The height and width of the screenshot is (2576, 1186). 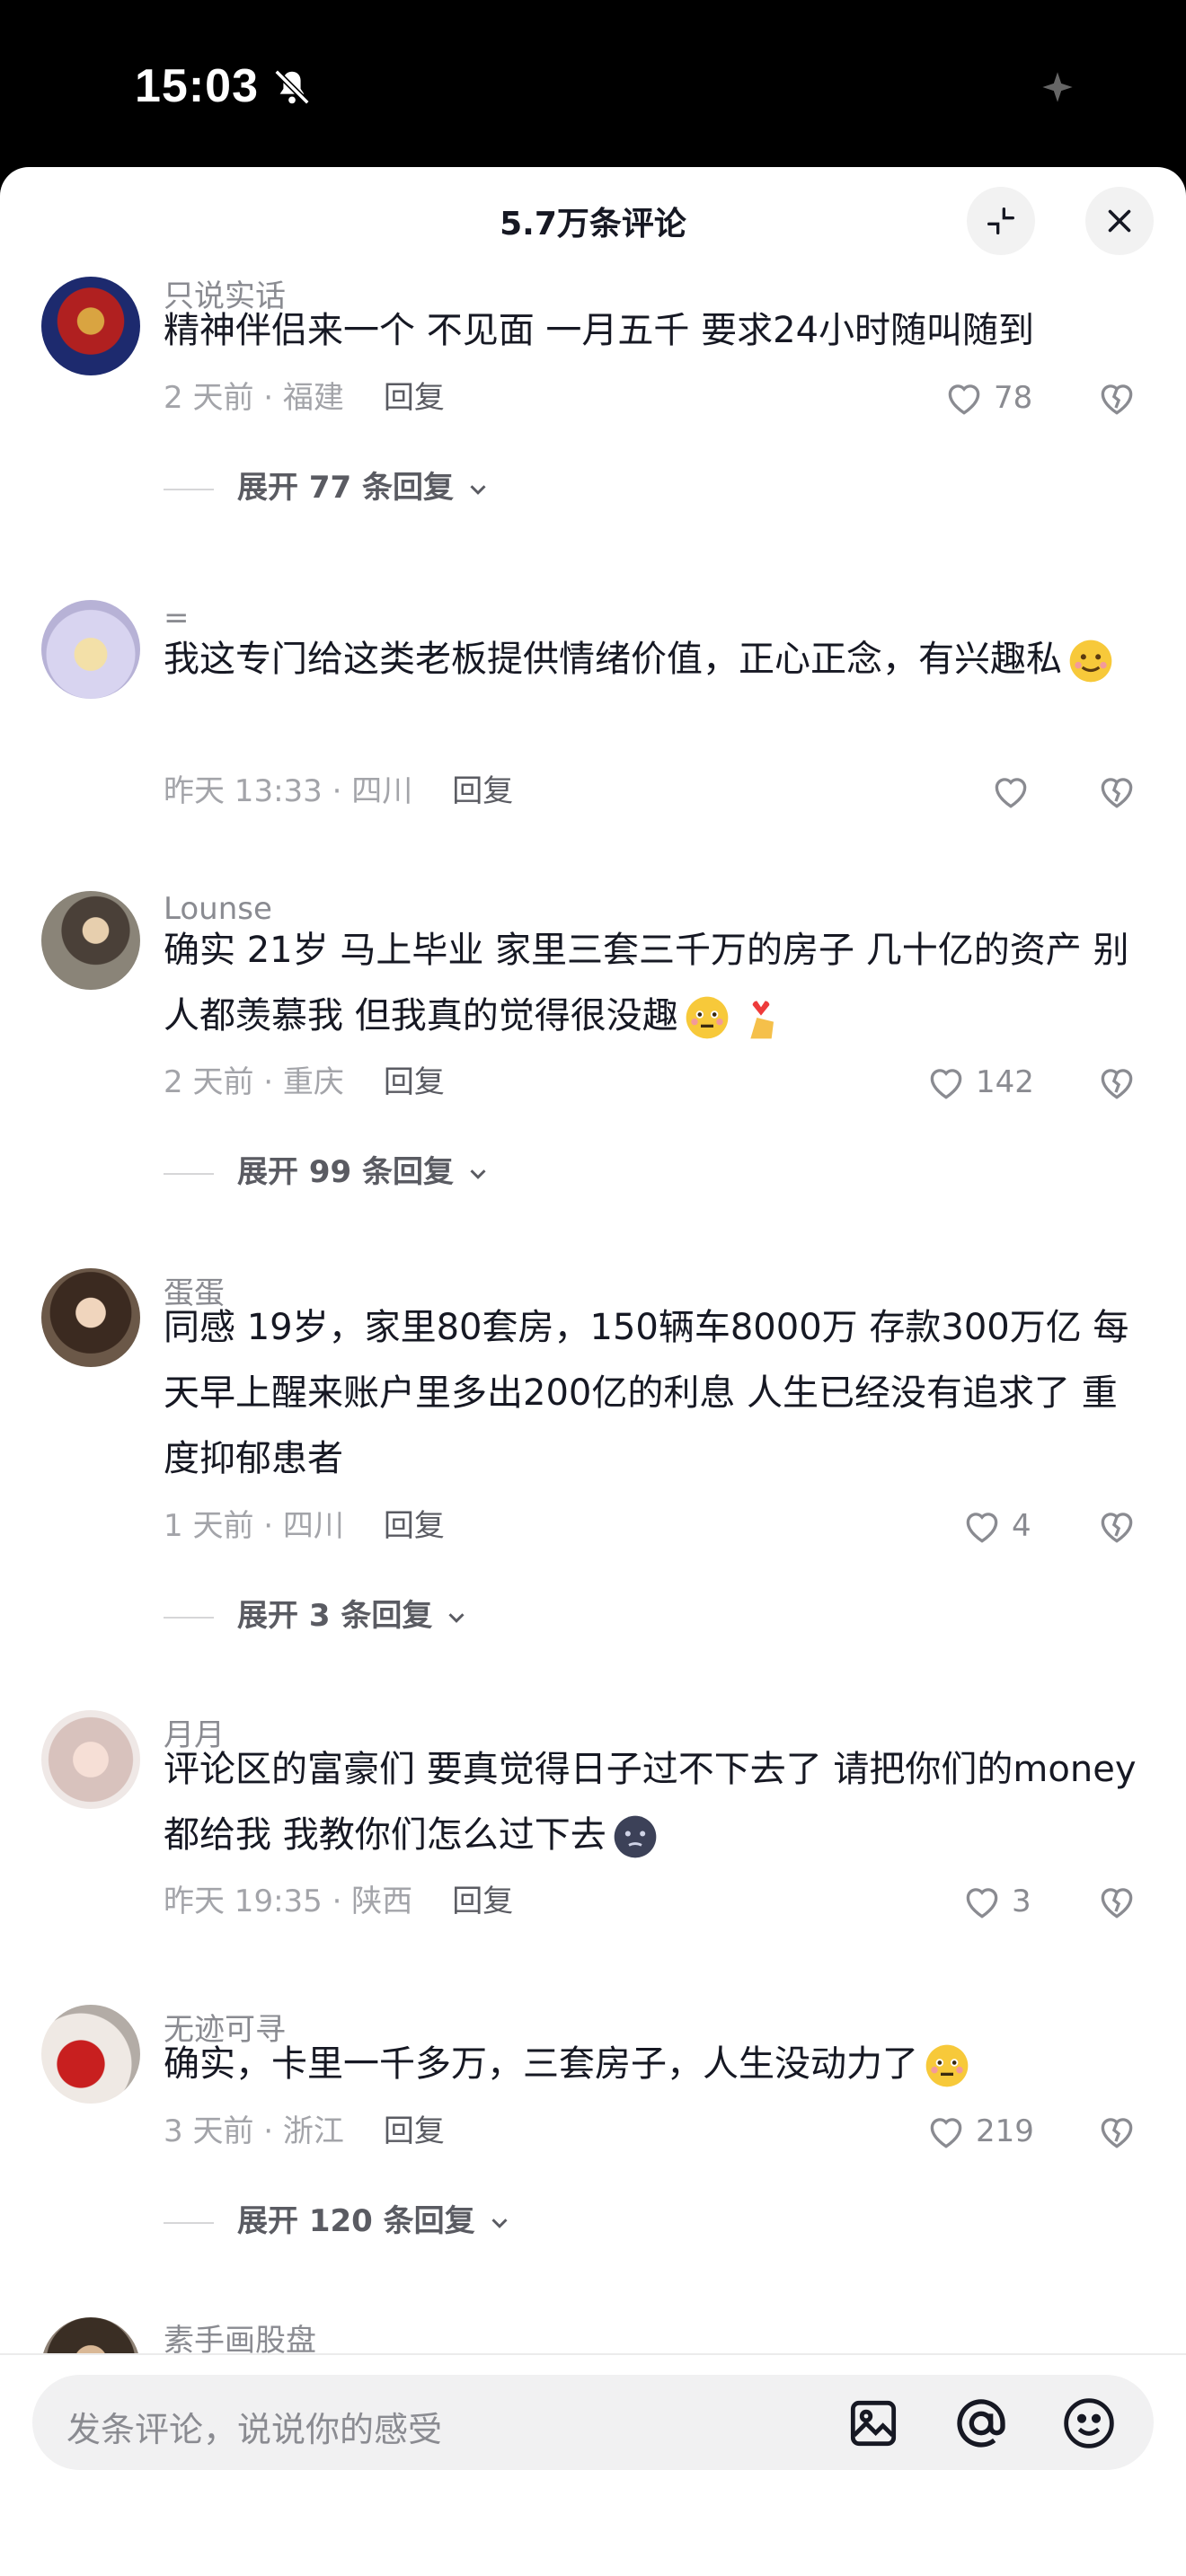 I want to click on comment-time-location: 昨天 13:33 · 四川, so click(x=288, y=791).